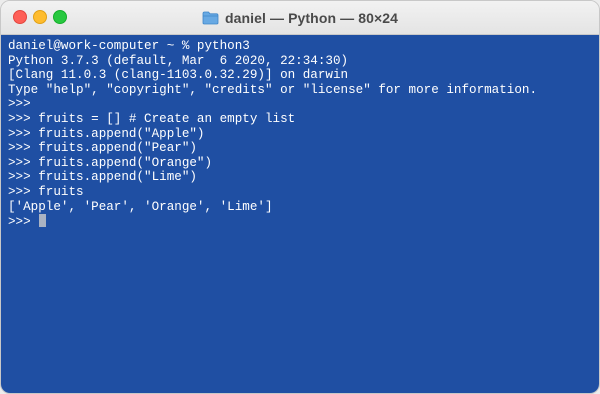  Describe the element at coordinates (106, 133) in the screenshot. I see `terminal-line: >>> fruits.append("Apple")` at that location.